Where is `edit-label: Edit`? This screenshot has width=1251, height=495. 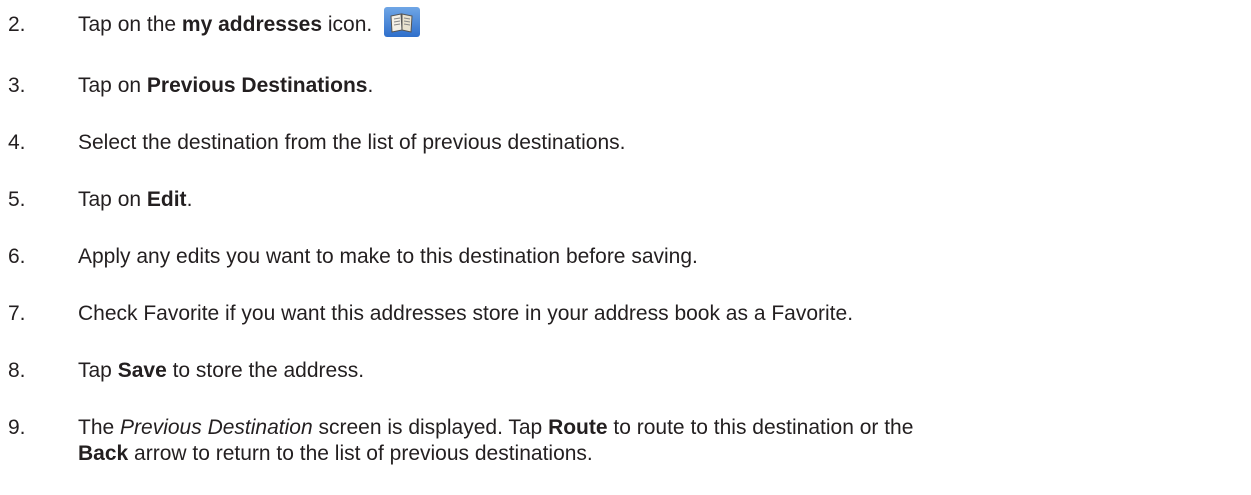
edit-label: Edit is located at coordinates (166, 199).